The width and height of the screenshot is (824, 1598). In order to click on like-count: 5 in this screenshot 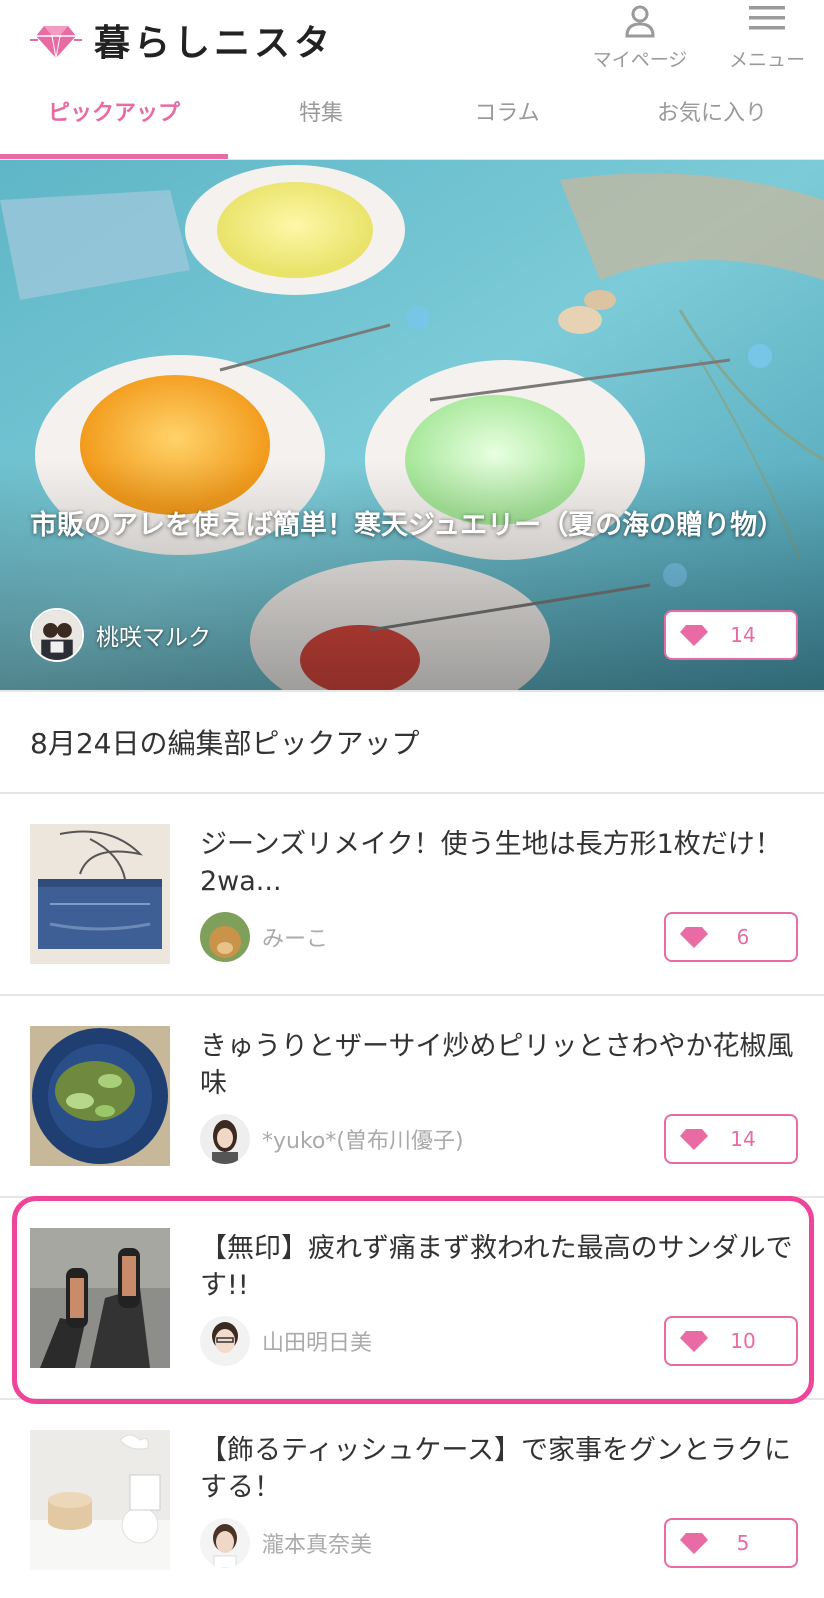, I will do `click(743, 1543)`.